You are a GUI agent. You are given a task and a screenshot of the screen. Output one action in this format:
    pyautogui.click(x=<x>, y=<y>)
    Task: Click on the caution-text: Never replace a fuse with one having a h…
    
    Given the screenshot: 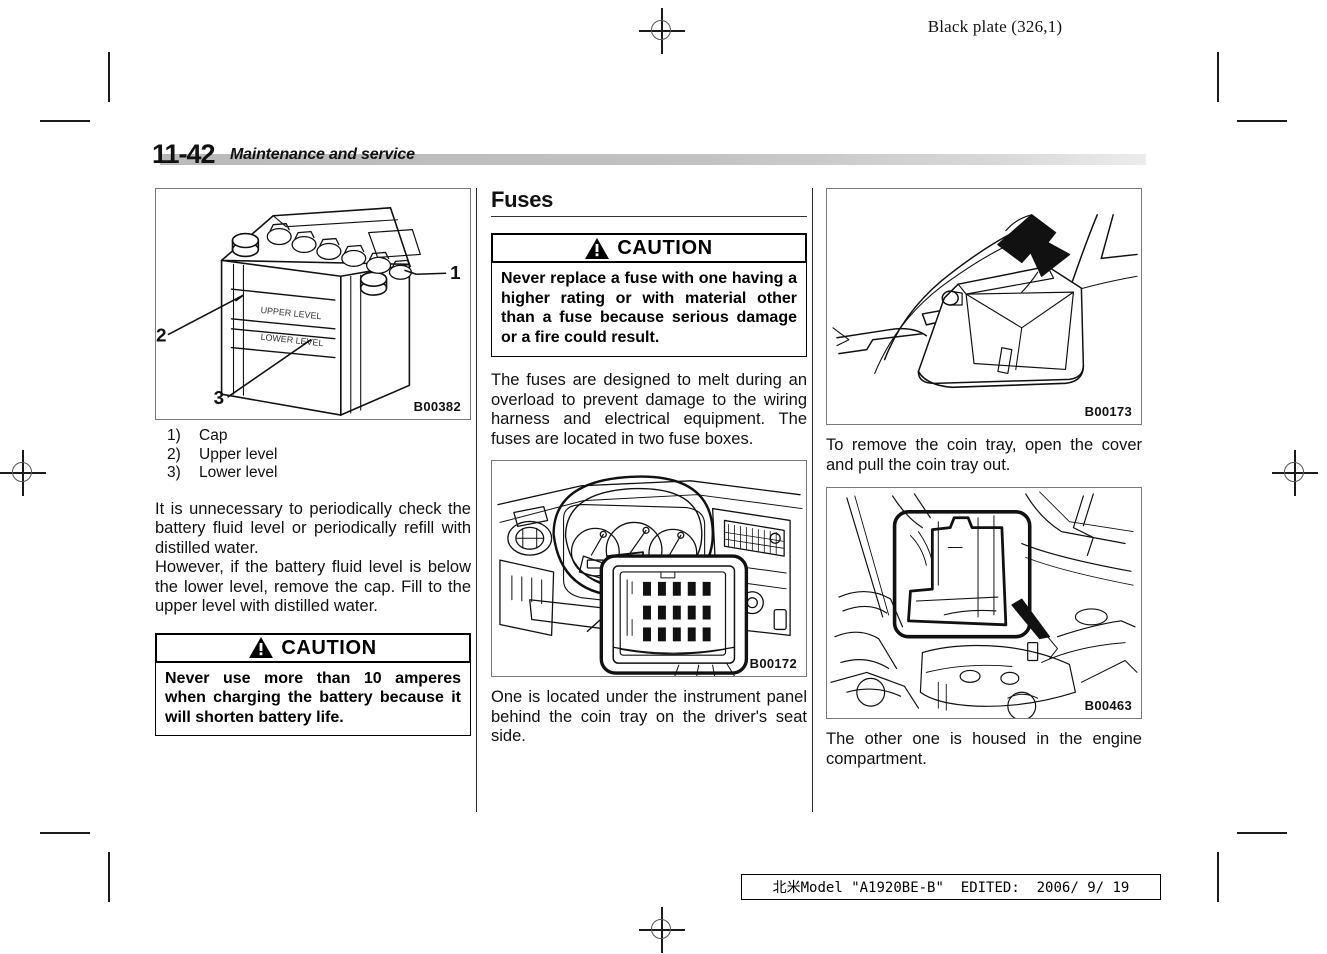 What is the action you would take?
    pyautogui.click(x=649, y=310)
    